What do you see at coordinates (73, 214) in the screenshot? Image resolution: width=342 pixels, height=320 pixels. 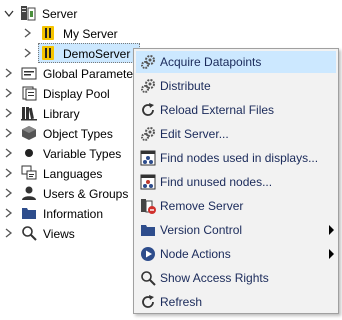 I see `tree-item-information: Information` at bounding box center [73, 214].